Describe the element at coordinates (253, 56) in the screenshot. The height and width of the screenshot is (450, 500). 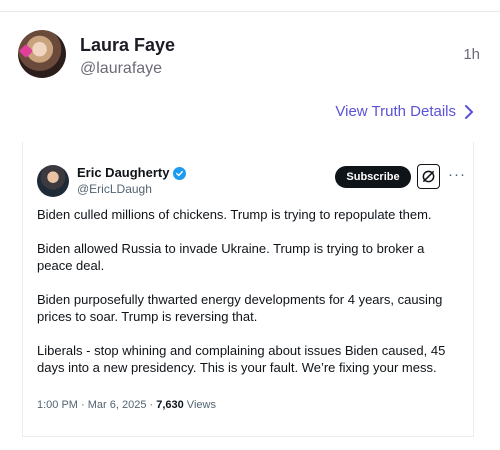
I see `post-header: Laura Faye @laurafaye 1h` at that location.